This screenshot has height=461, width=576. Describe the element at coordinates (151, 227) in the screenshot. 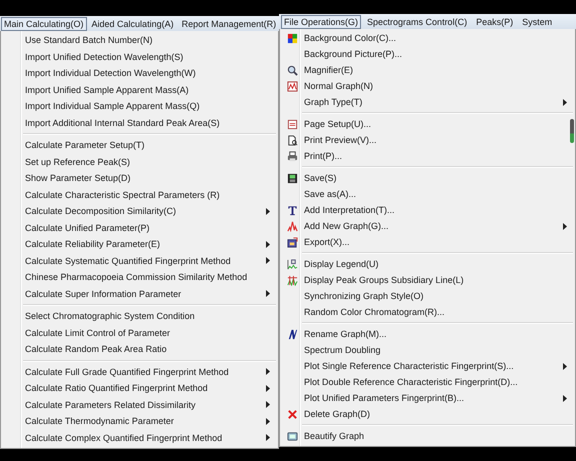

I see `menu-item: Calculate Unified Parameter(P)` at that location.